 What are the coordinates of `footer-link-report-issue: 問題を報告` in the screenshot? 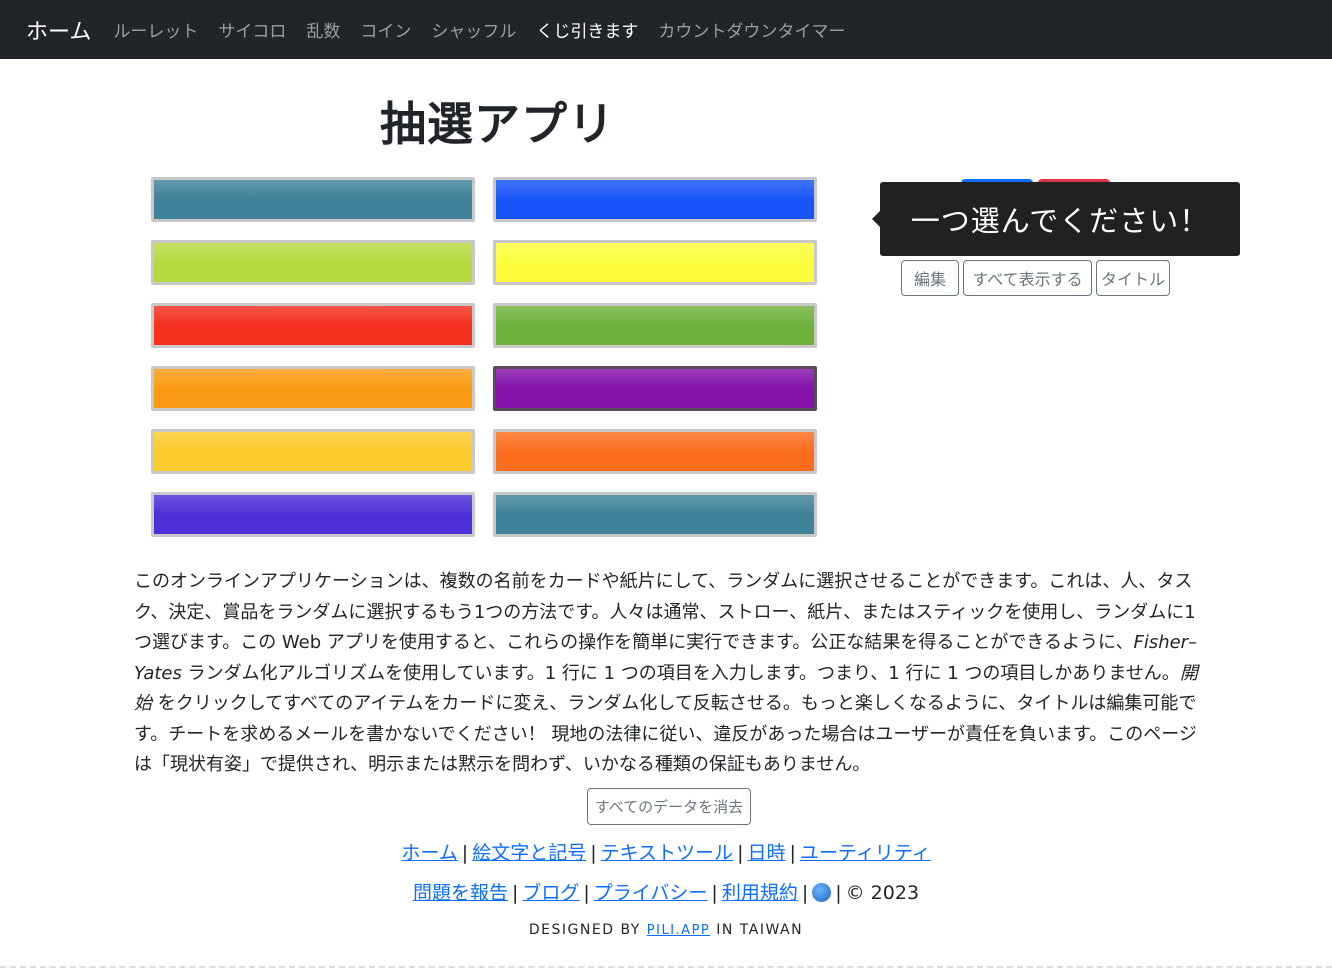 It's located at (460, 893).